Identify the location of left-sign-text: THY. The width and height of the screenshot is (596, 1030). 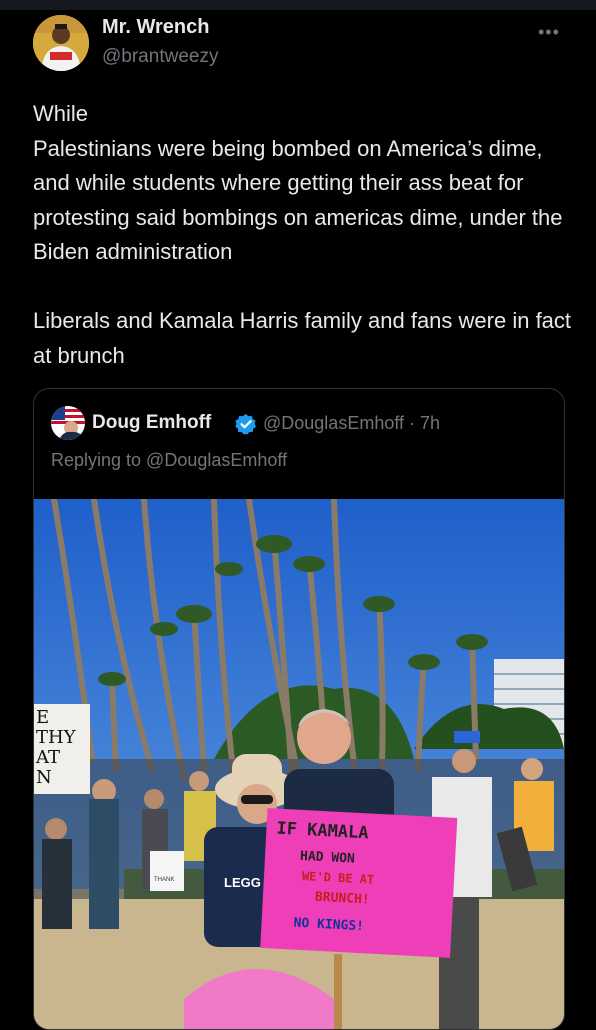
(56, 737).